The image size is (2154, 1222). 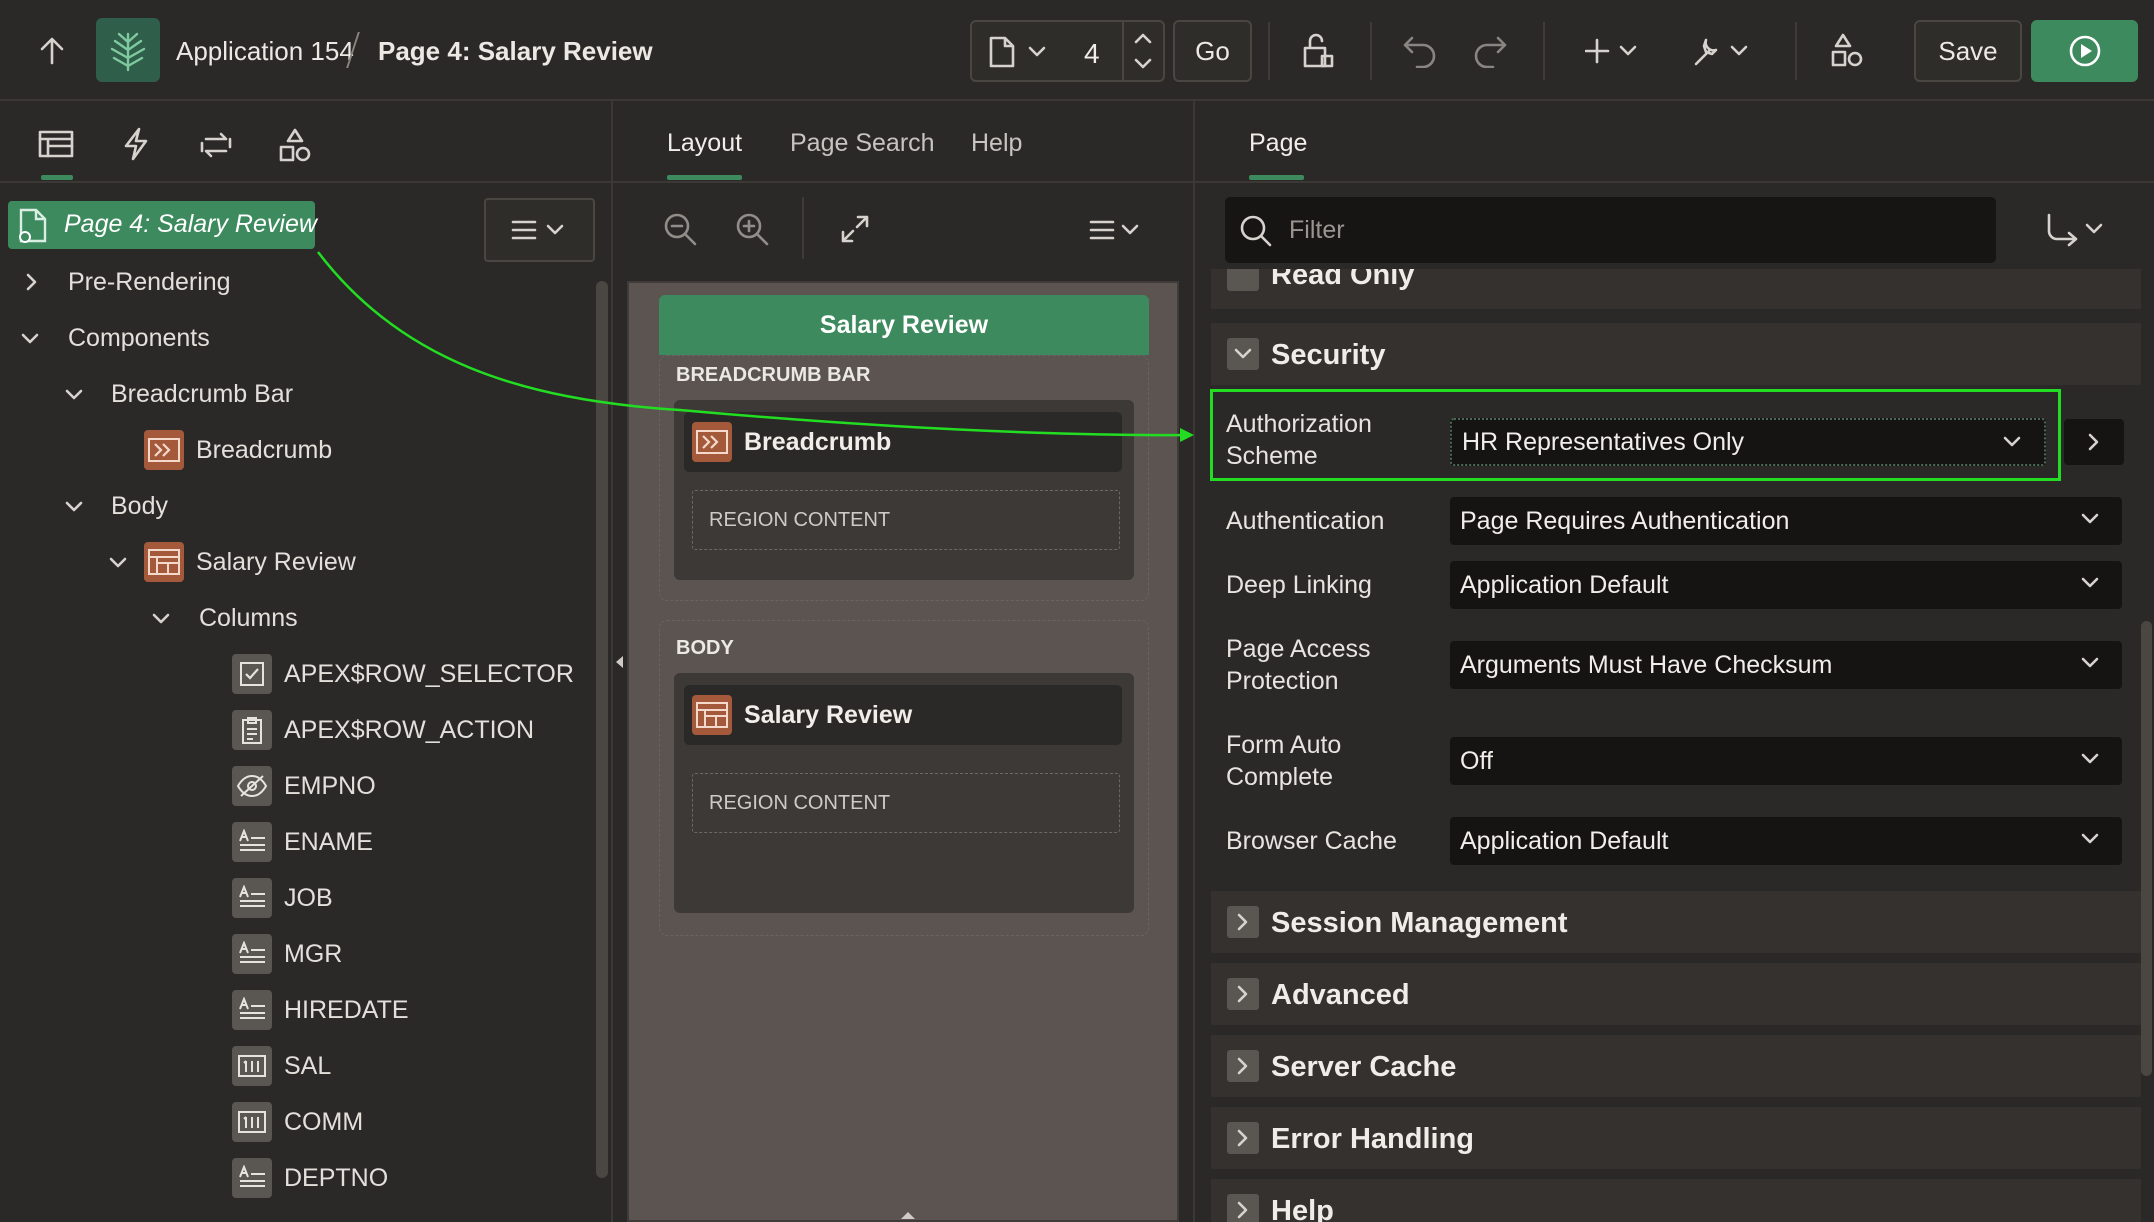 I want to click on section-session-management: Session Management, so click(x=1676, y=922).